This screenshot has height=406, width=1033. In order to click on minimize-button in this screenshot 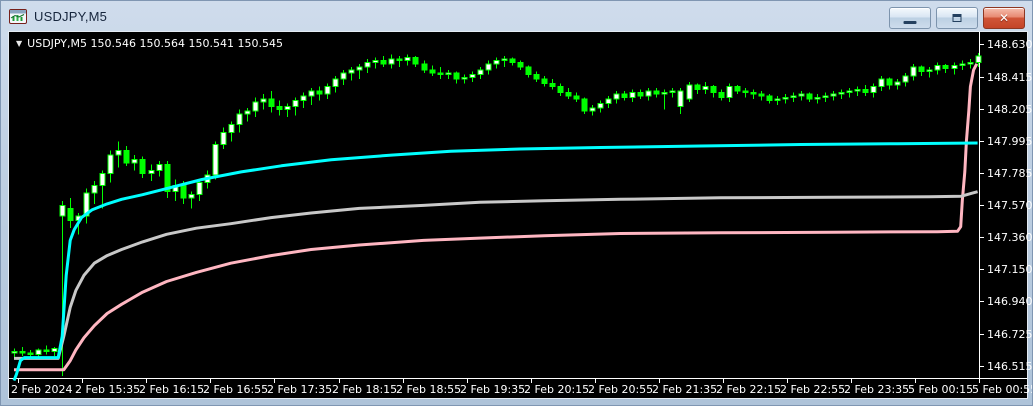, I will do `click(910, 18)`.